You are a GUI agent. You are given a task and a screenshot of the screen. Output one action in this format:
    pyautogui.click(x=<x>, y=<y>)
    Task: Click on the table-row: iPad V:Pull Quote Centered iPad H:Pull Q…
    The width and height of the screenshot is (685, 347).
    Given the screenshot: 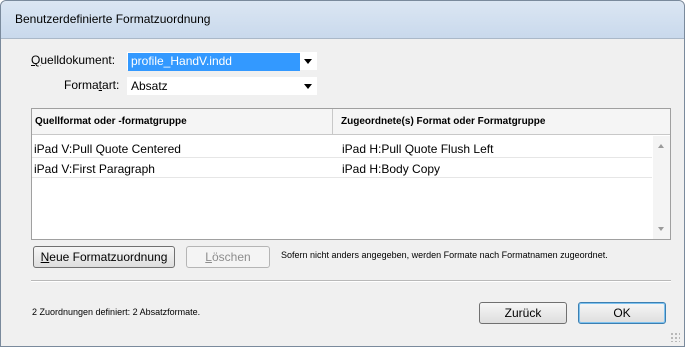 What is the action you would take?
    pyautogui.click(x=342, y=148)
    